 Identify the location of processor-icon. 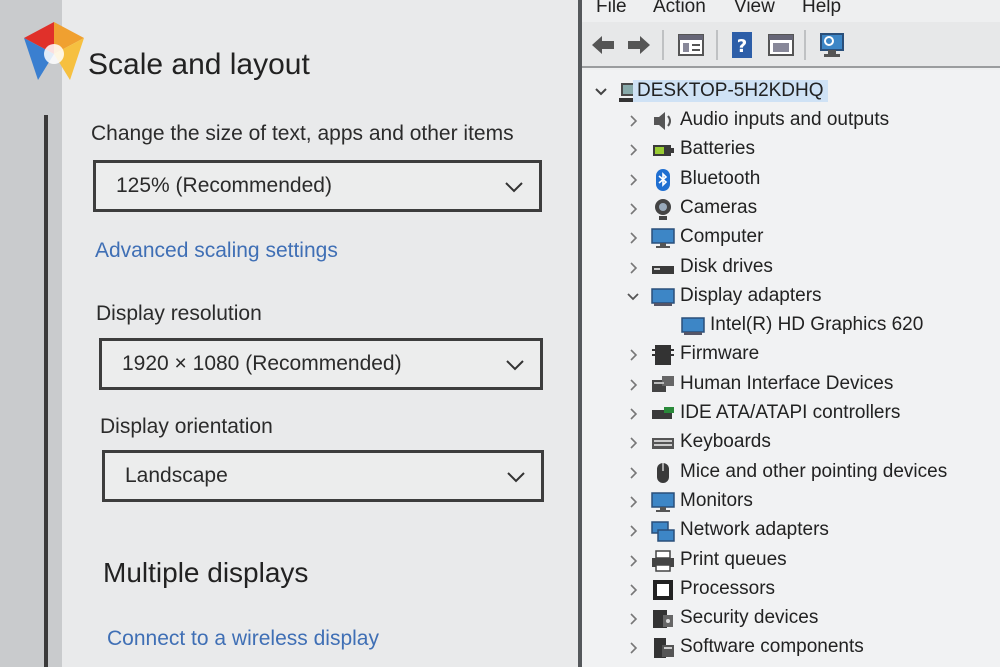
(663, 589).